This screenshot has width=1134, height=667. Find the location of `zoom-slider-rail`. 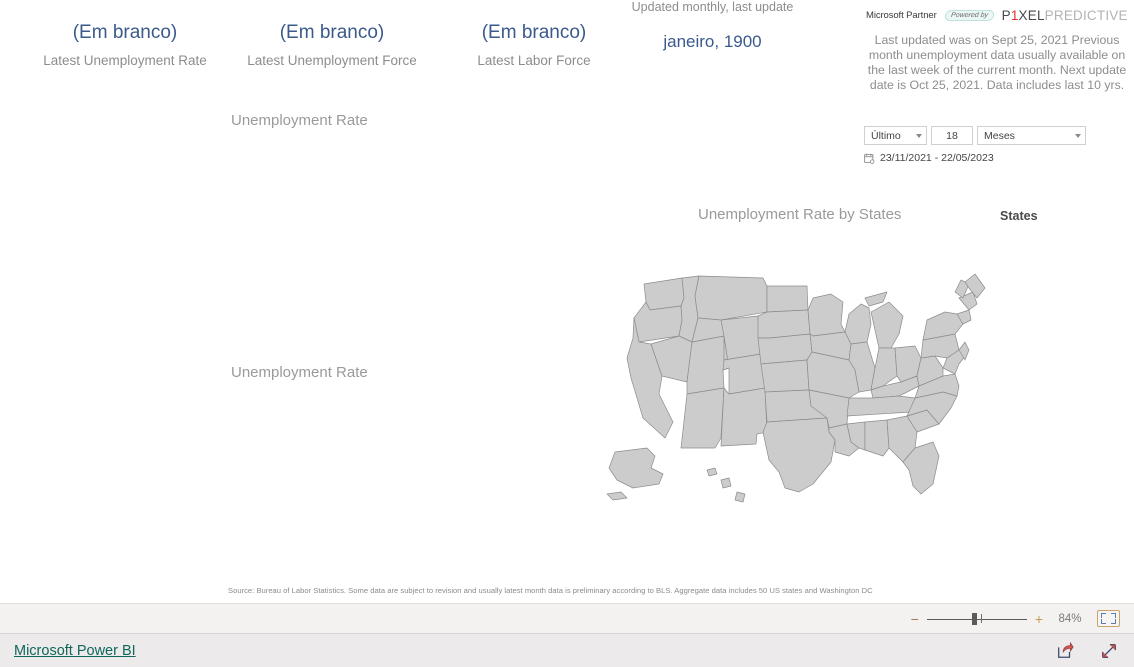

zoom-slider-rail is located at coordinates (976, 619).